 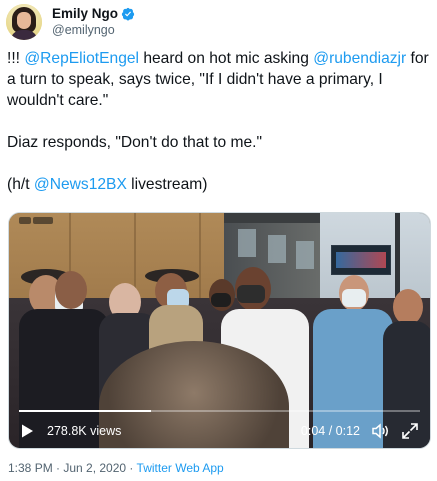 What do you see at coordinates (85, 14) in the screenshot?
I see `author-display-name: Emily Ngo` at bounding box center [85, 14].